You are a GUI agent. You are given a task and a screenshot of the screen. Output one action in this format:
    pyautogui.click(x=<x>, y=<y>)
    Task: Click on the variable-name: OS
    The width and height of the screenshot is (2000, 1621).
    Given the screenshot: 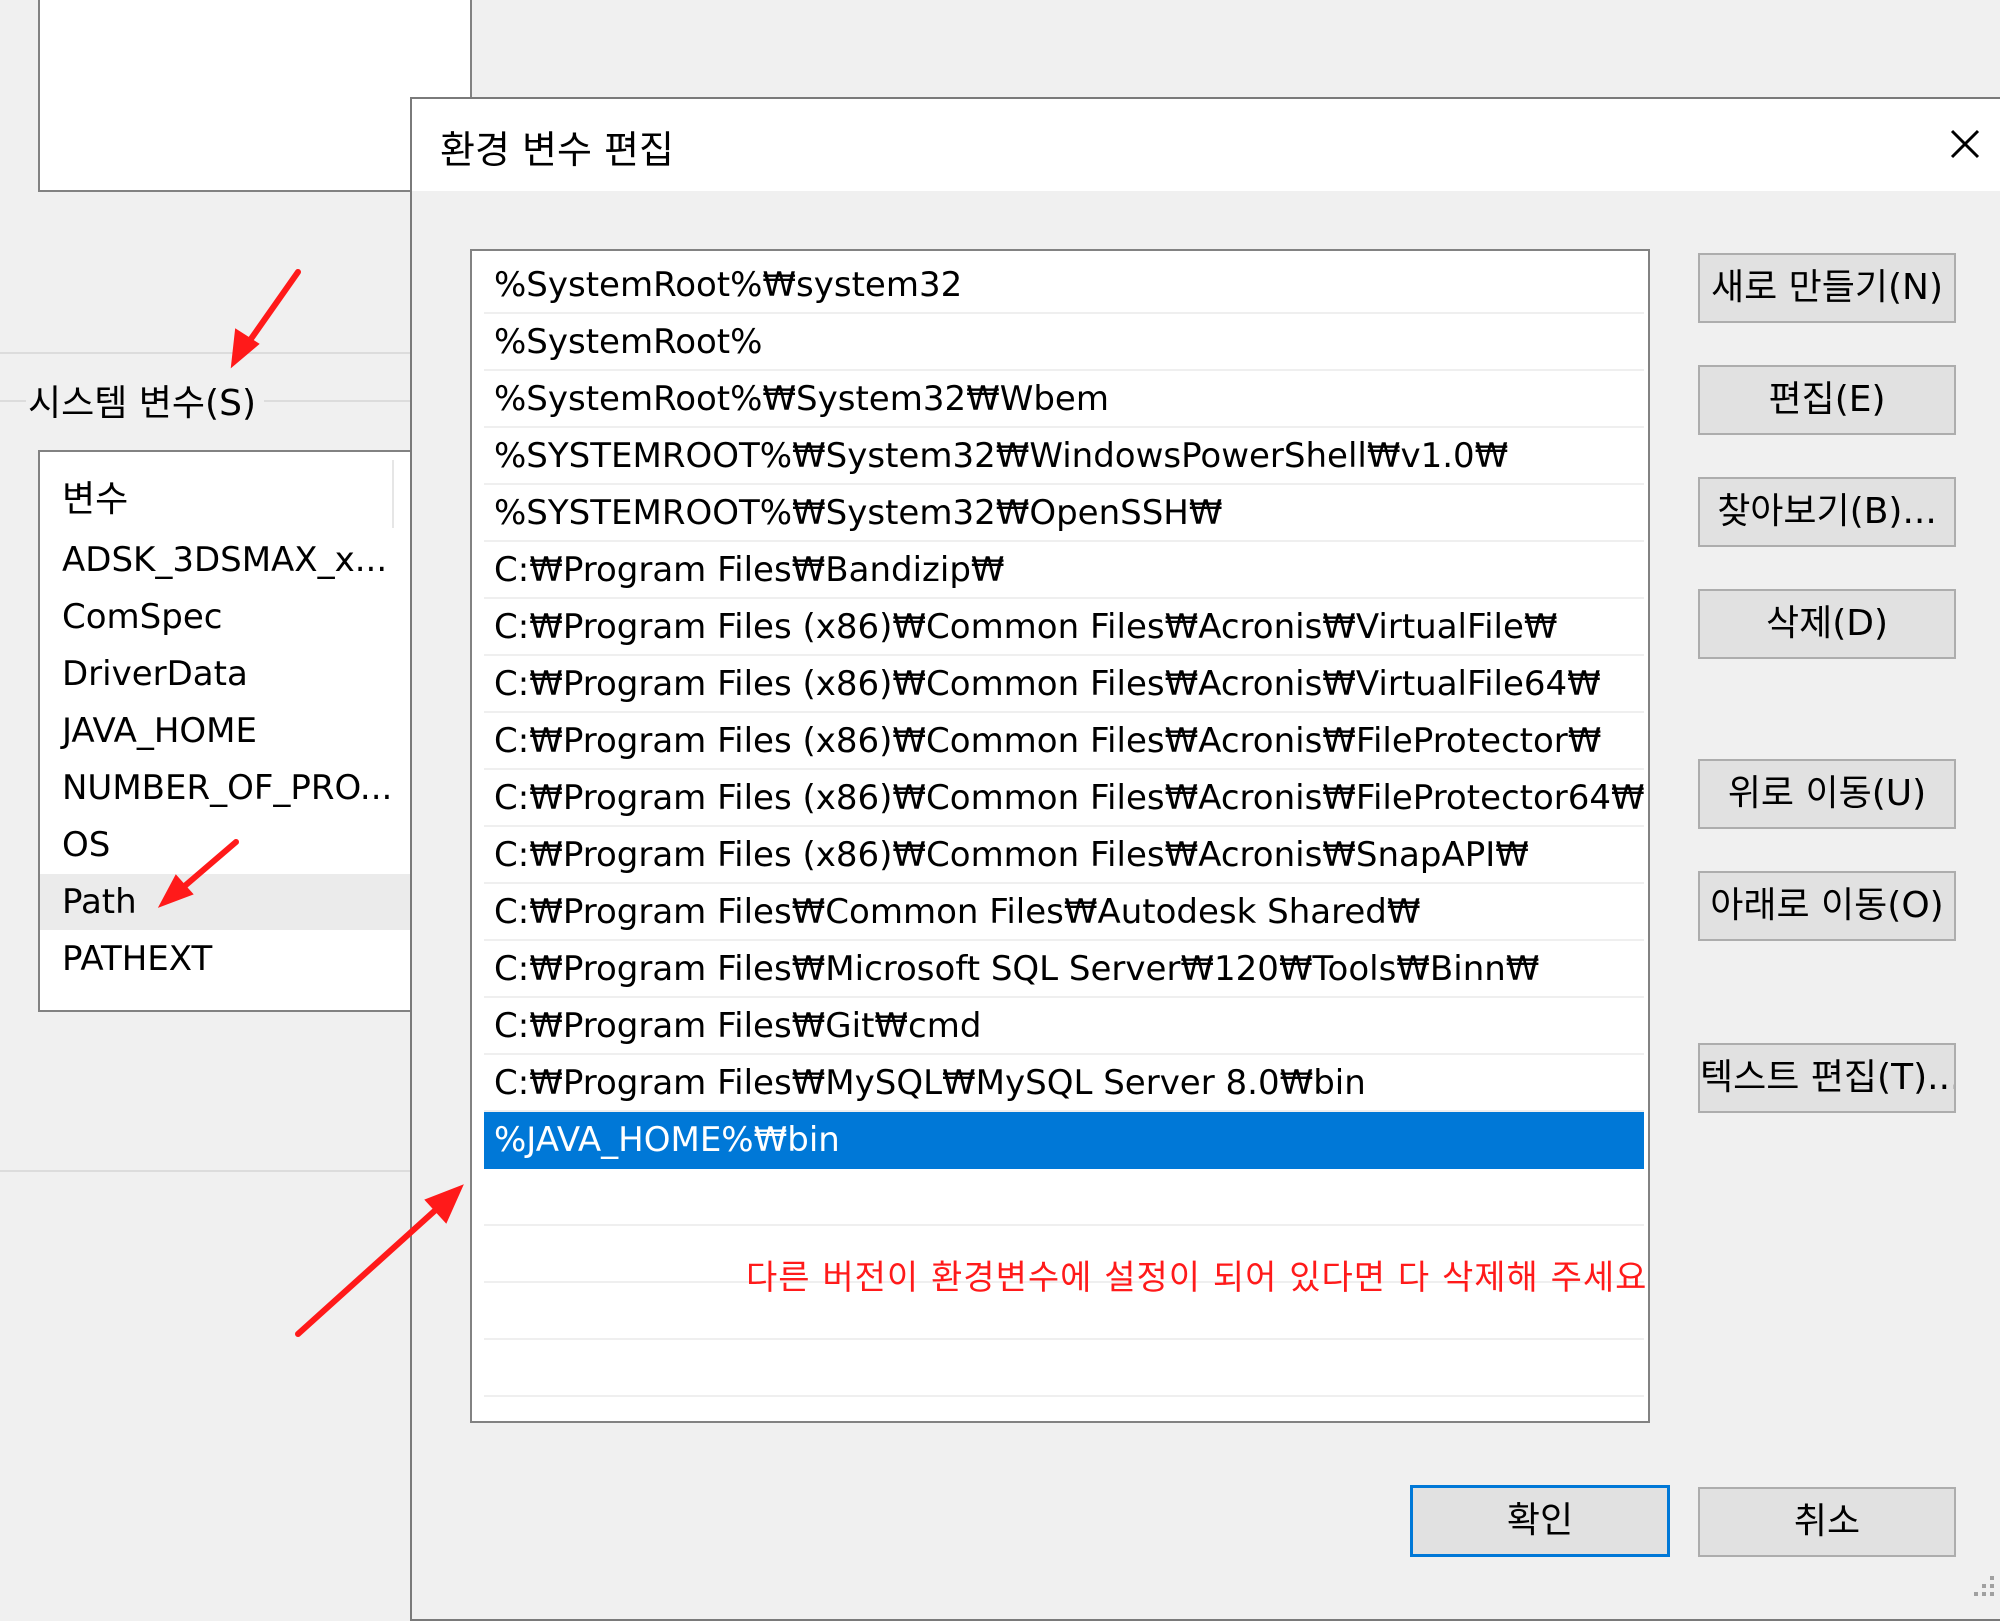 What is the action you would take?
    pyautogui.click(x=86, y=845)
    